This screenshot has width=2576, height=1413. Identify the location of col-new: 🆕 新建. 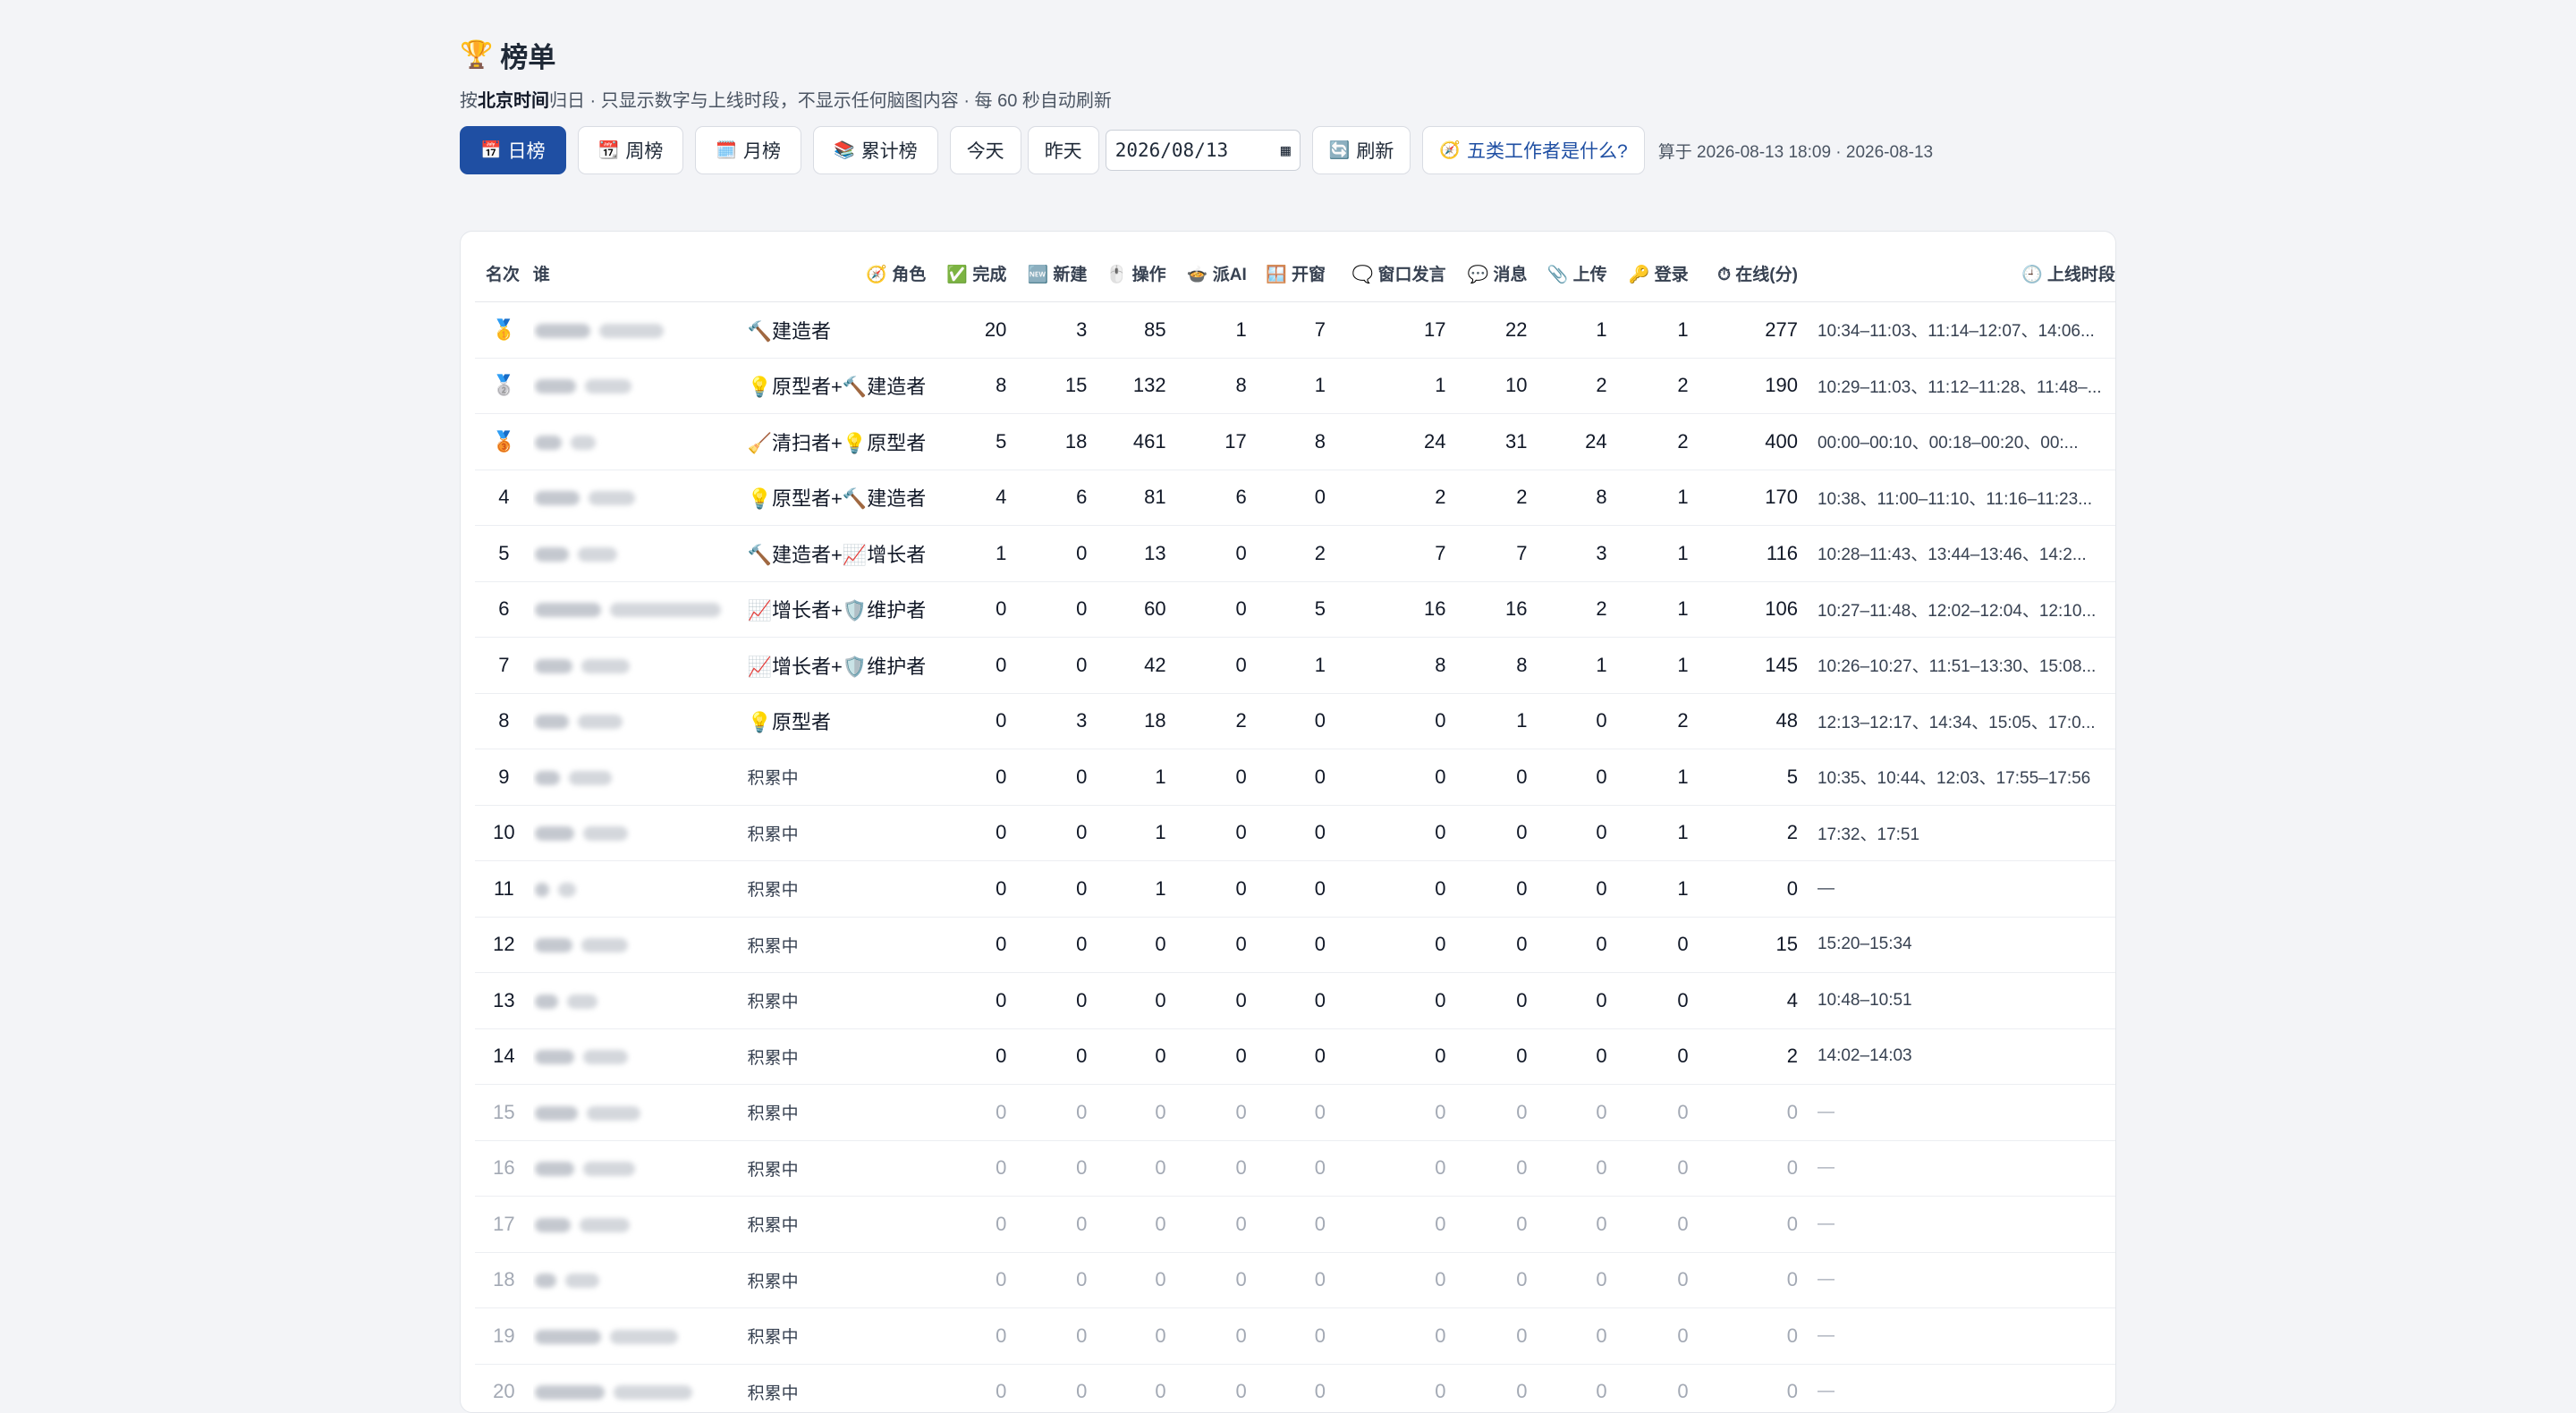
(1046, 273).